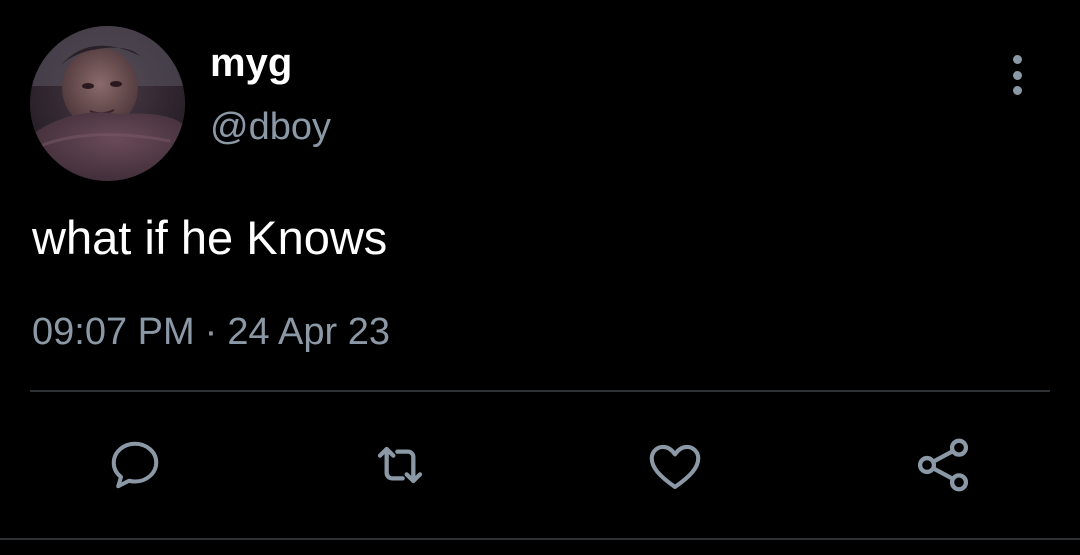 This screenshot has height=555, width=1080. I want to click on tweet-timestamp: 09:07 PM · 24 Apr 23, so click(211, 332).